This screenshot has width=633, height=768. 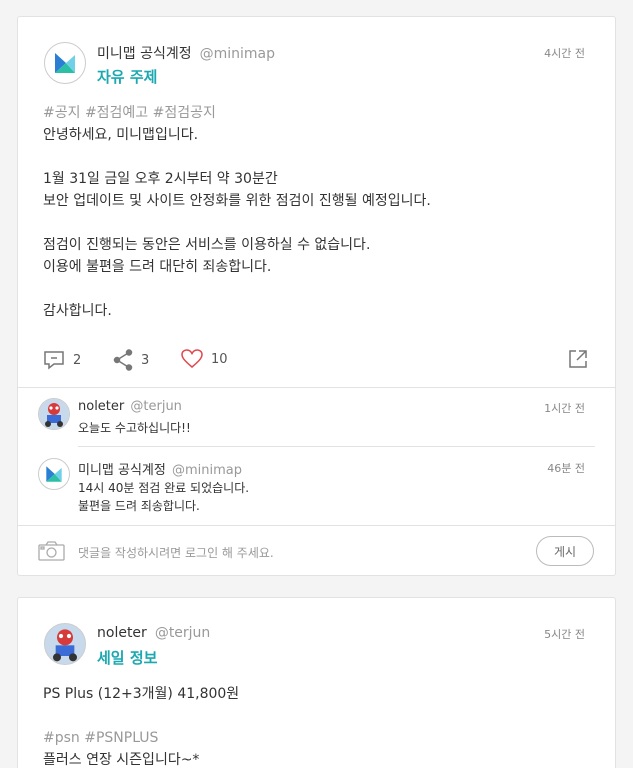 I want to click on post-author: 미니맵 공식계정 @minimap, so click(x=186, y=53).